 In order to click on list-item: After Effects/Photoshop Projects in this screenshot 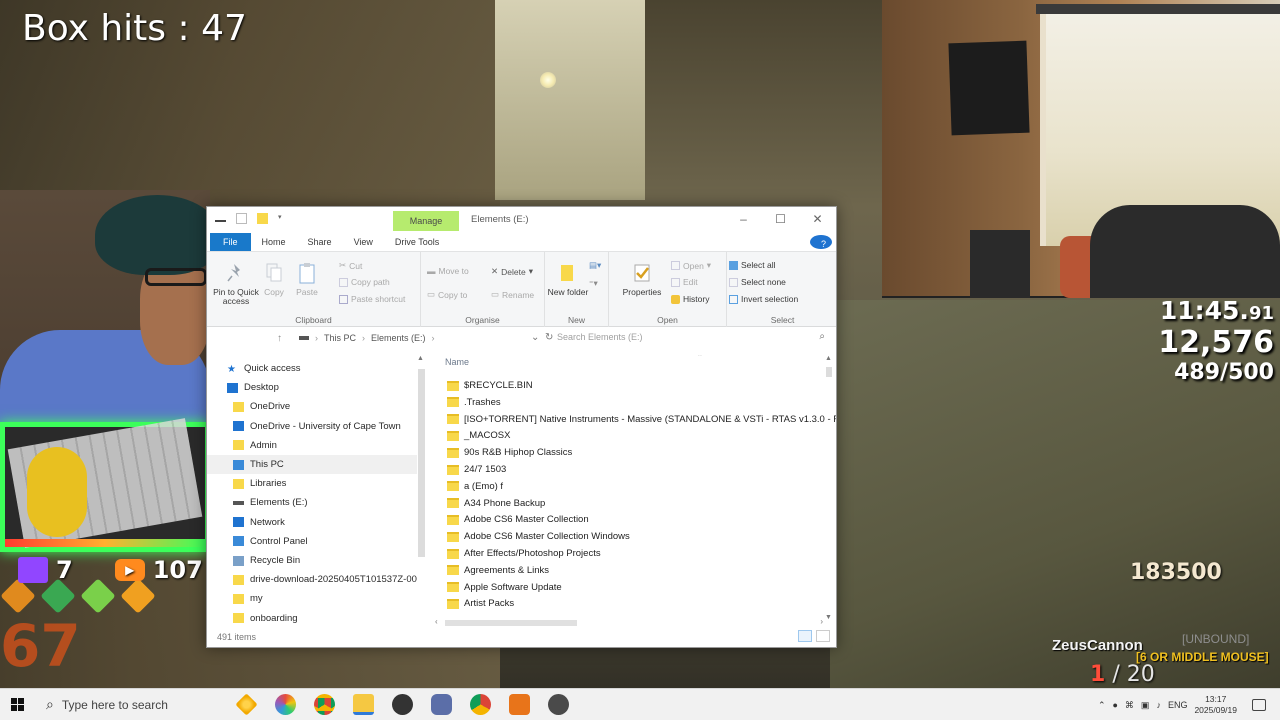, I will do `click(524, 553)`.